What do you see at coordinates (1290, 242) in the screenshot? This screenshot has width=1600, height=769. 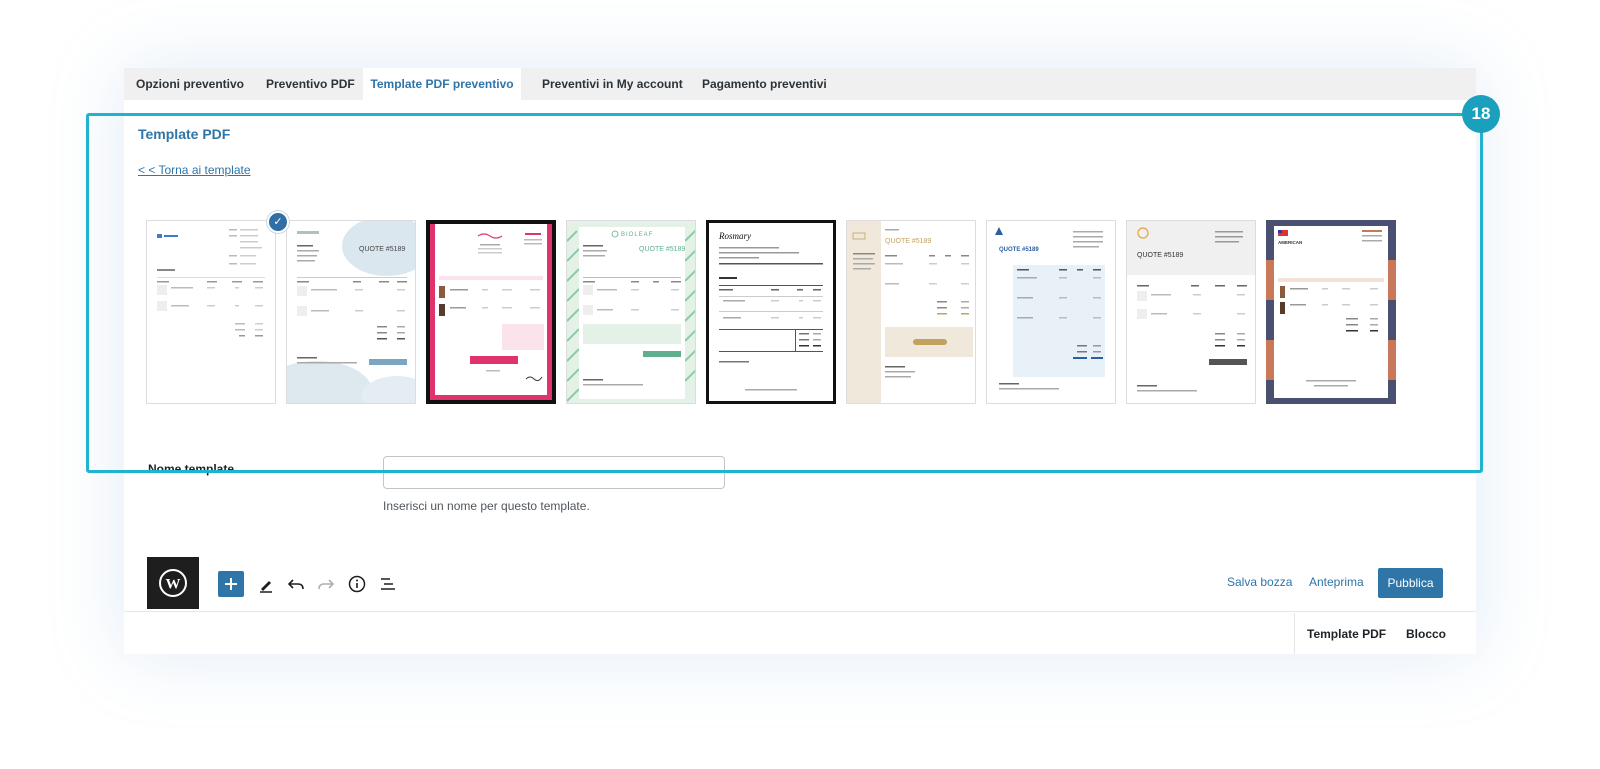 I see `template-9-brand: AMERICAN` at bounding box center [1290, 242].